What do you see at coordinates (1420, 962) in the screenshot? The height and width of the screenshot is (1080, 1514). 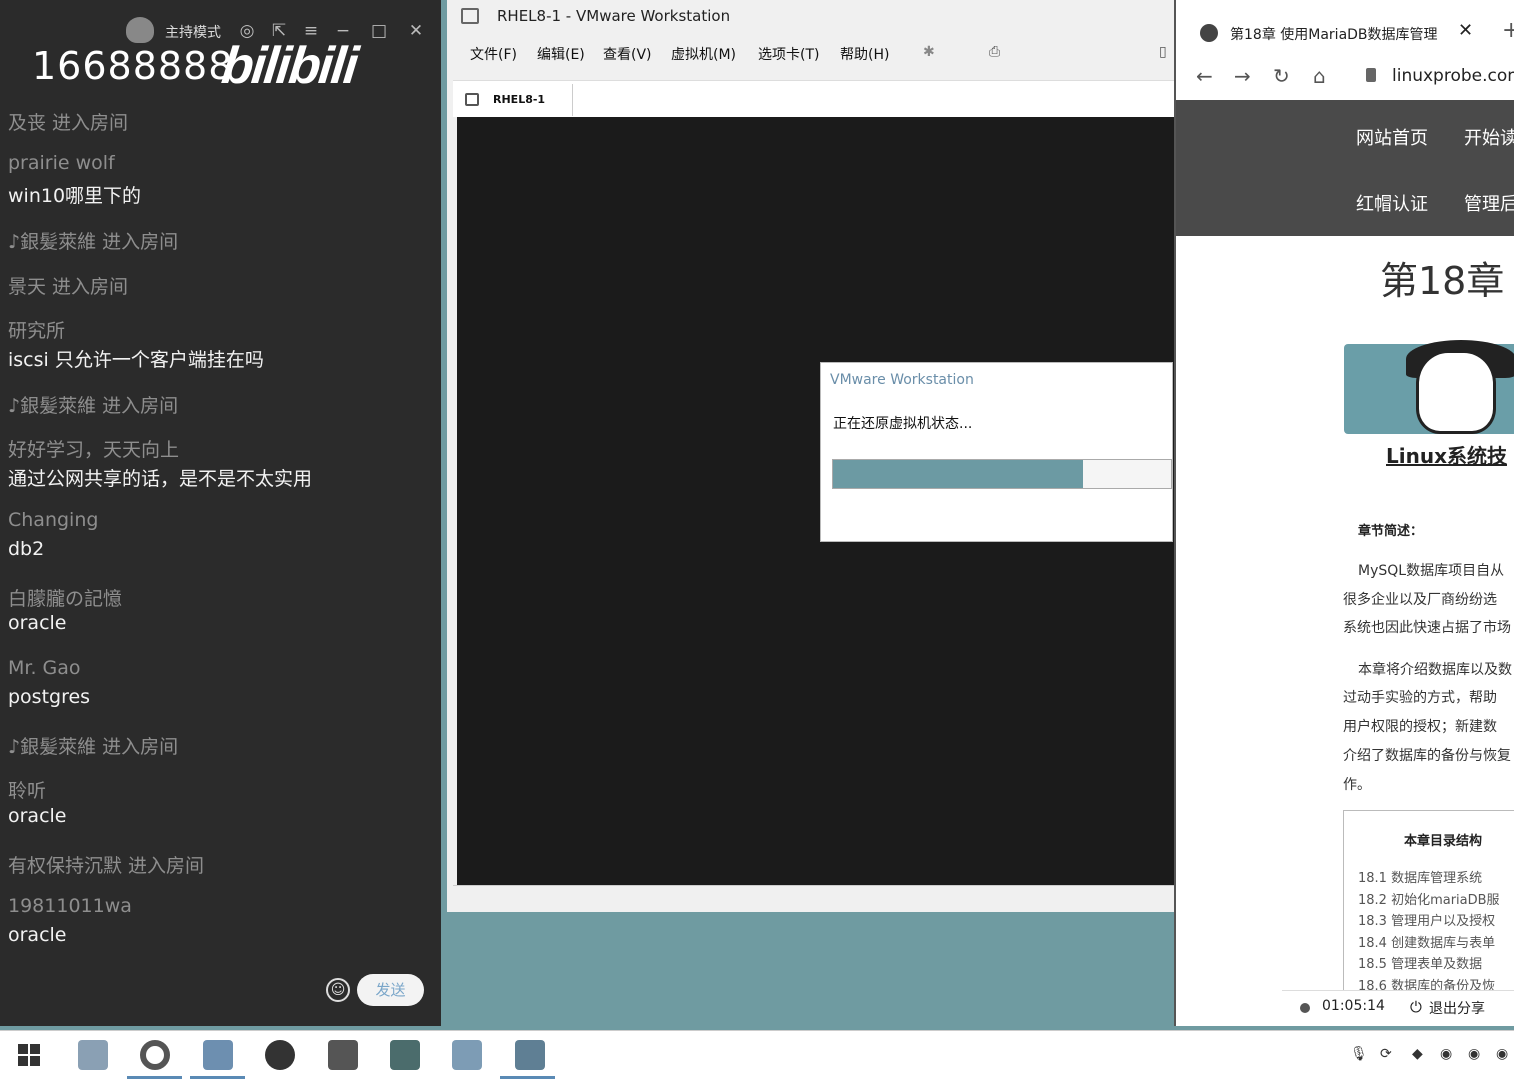 I see `toc-item: 18.5 管理表单及数据` at bounding box center [1420, 962].